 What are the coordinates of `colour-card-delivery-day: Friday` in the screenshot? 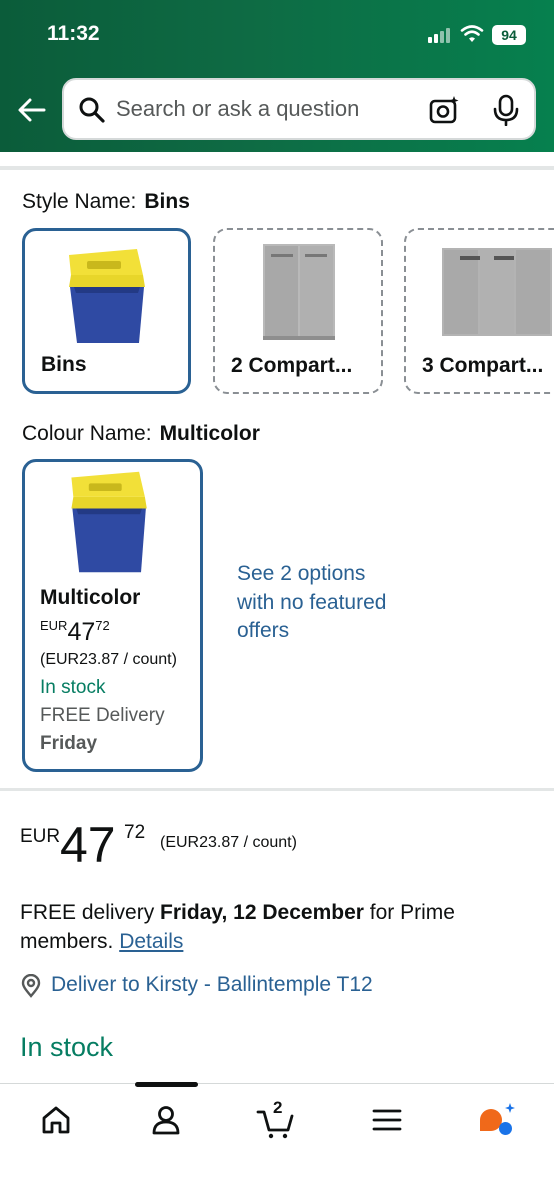 It's located at (69, 743).